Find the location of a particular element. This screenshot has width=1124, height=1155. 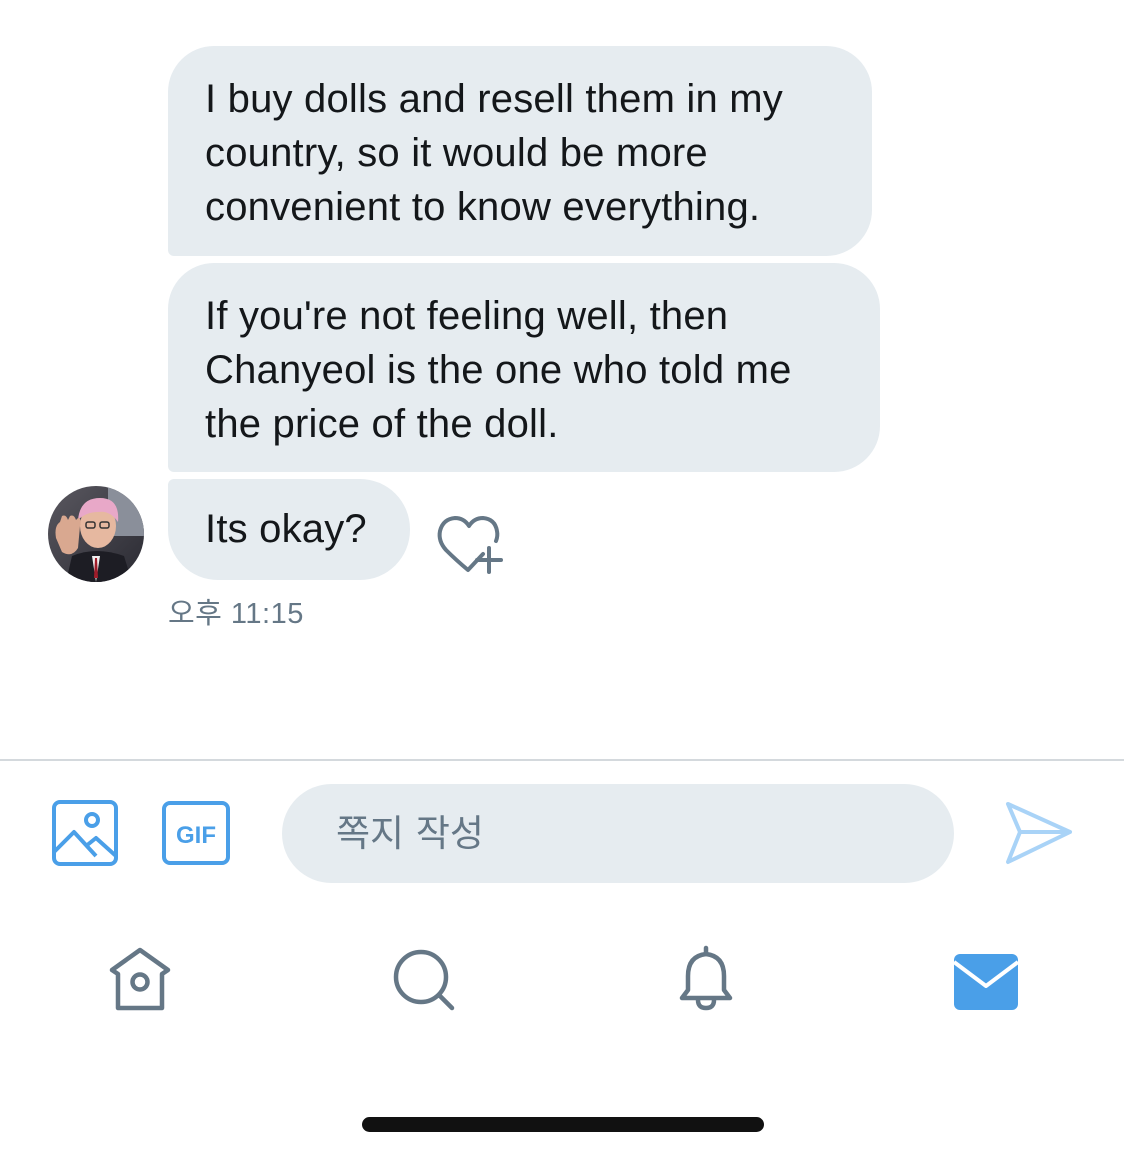

message-input is located at coordinates (616, 833).